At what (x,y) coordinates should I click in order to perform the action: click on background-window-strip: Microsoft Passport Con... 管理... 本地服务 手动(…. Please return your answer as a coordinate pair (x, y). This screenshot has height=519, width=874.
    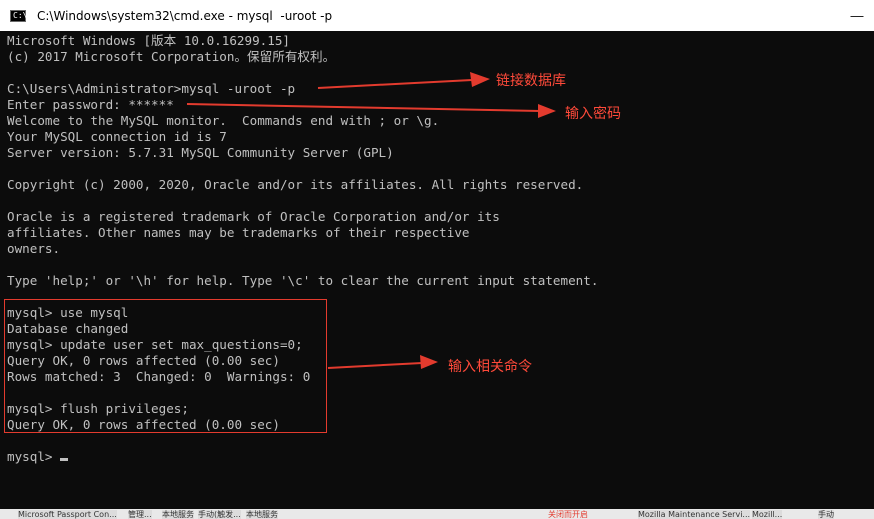
    Looking at the image, I should click on (437, 514).